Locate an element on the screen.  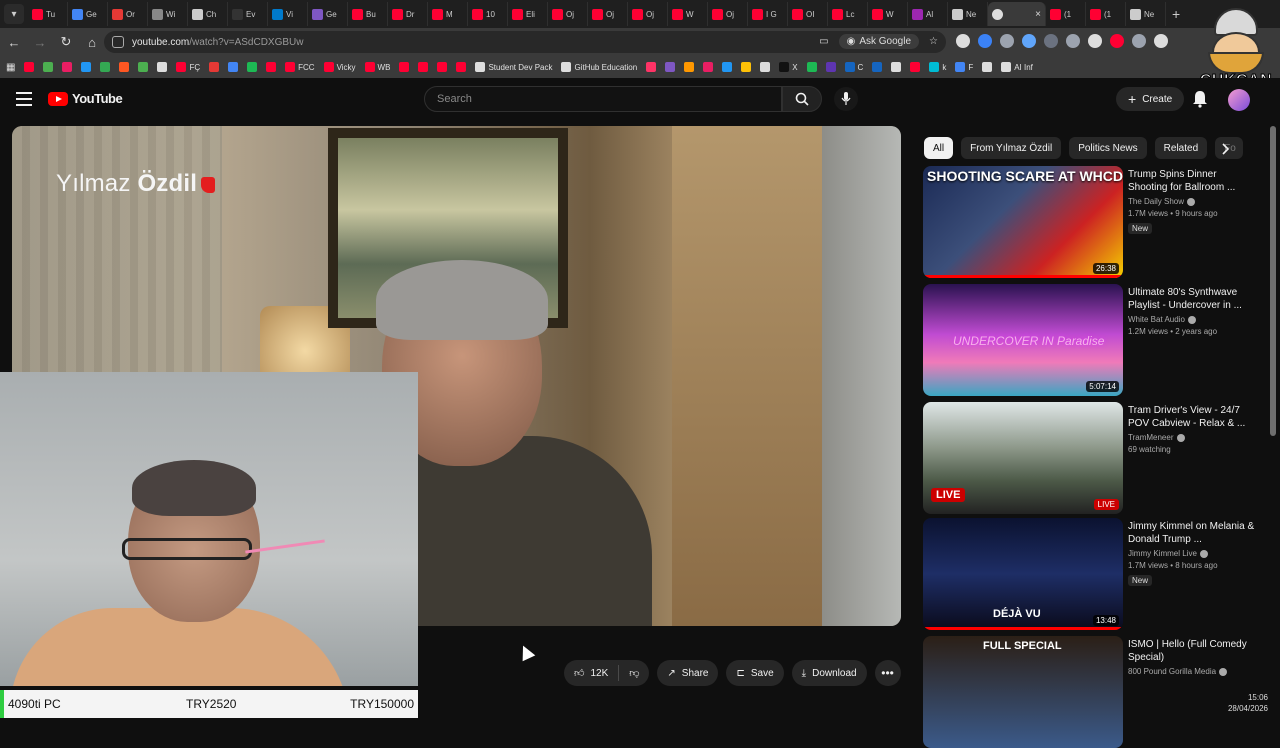
bookmark-item: F is located at coordinates (964, 67).